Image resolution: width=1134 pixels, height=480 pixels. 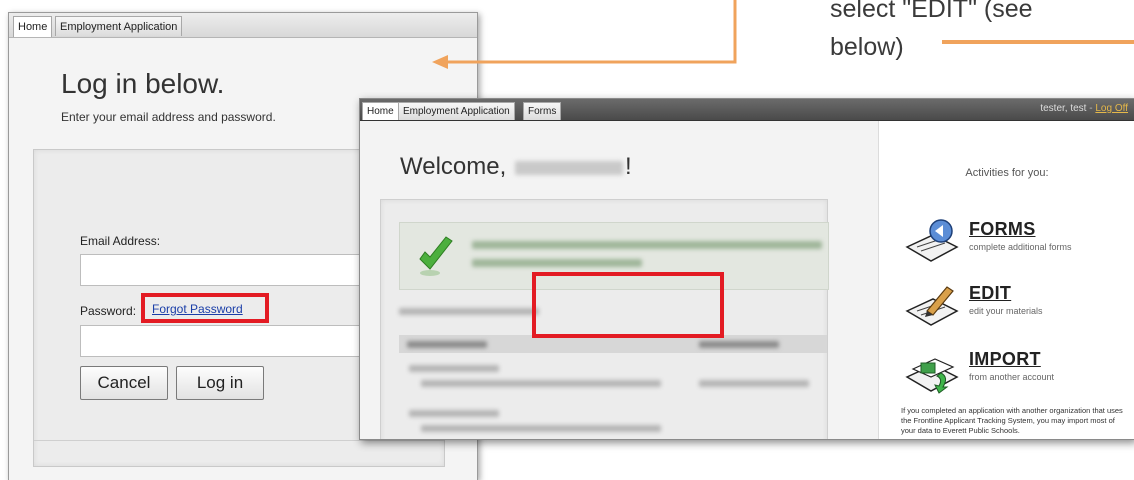 I want to click on forgot-password-link: Forgot Password, so click(x=197, y=309).